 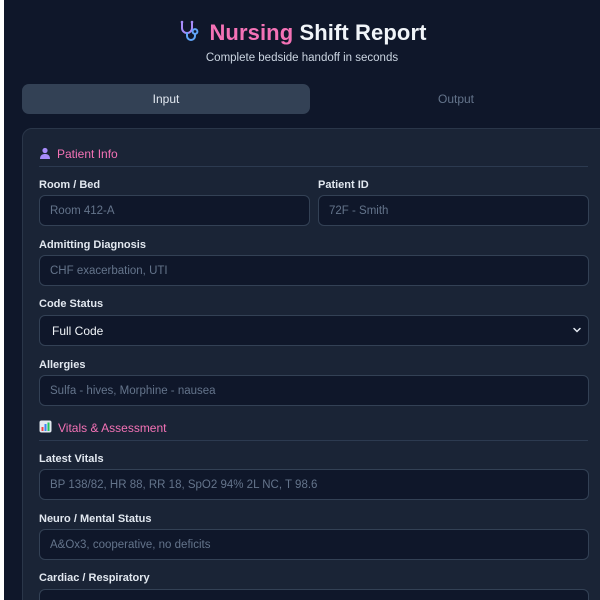 What do you see at coordinates (251, 32) in the screenshot?
I see `title-accent: Nursing` at bounding box center [251, 32].